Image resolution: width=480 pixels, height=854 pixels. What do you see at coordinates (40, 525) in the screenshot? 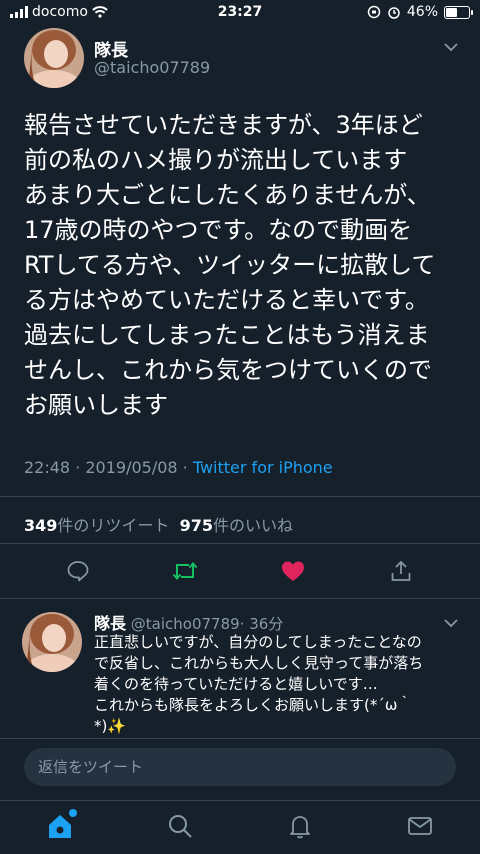
I see `retweet-count: 349` at bounding box center [40, 525].